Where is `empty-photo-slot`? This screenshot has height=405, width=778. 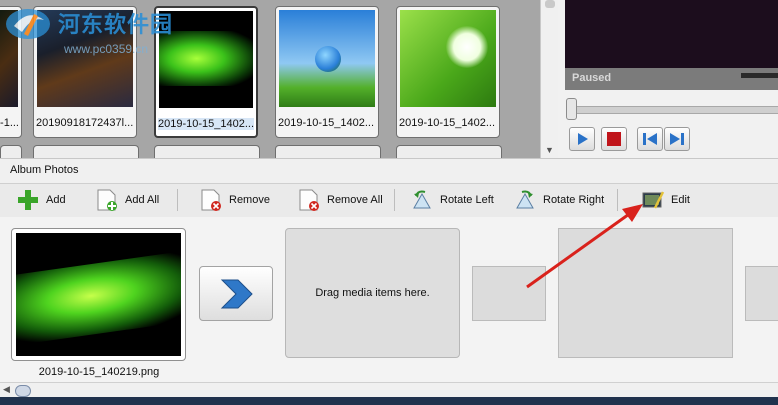 empty-photo-slot is located at coordinates (645, 293).